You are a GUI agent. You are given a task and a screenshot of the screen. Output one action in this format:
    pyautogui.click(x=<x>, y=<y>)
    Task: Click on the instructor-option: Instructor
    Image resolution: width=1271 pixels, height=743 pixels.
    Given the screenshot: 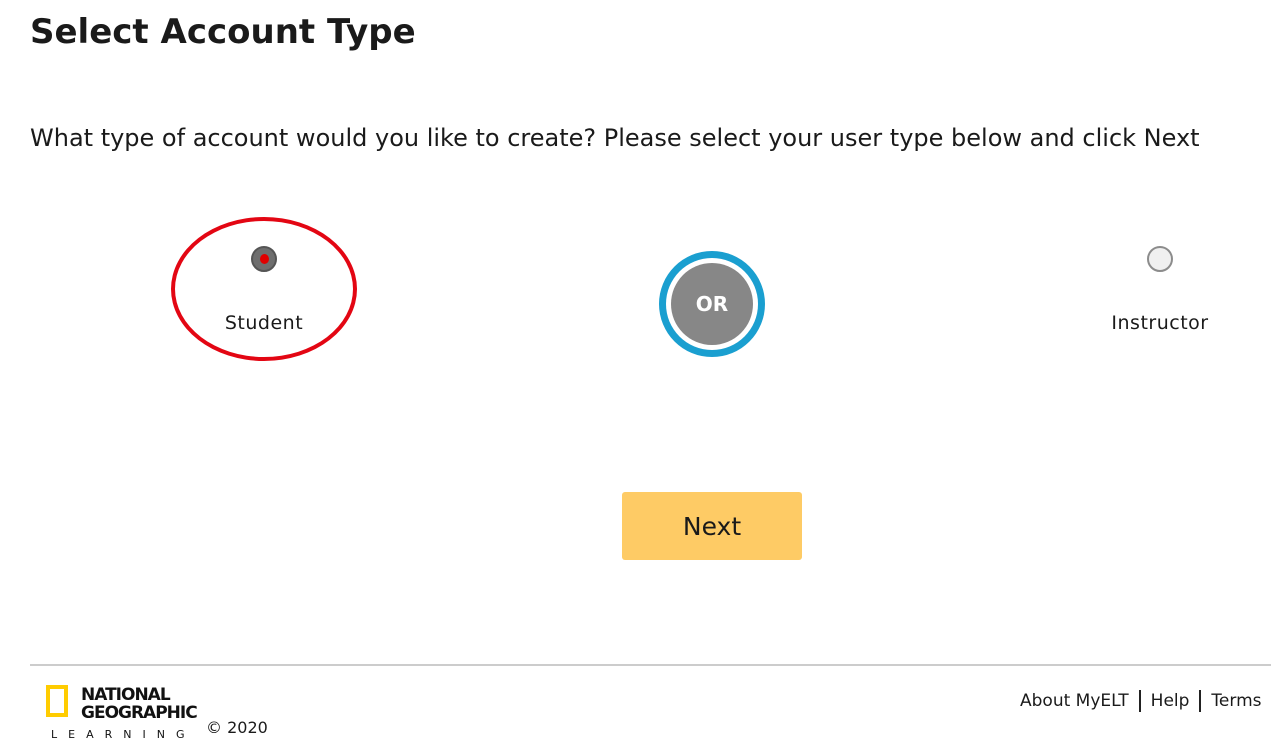 What is the action you would take?
    pyautogui.click(x=1160, y=290)
    